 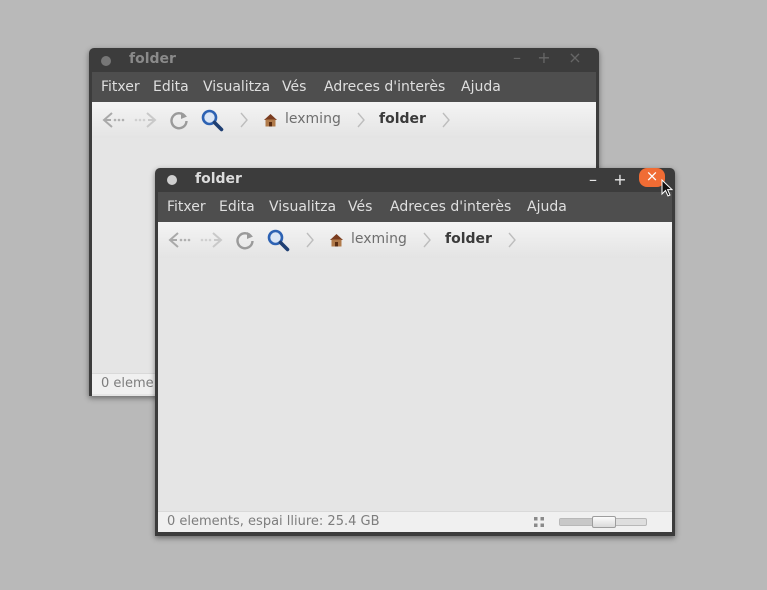 I want to click on back-window-title: folder, so click(x=152, y=59).